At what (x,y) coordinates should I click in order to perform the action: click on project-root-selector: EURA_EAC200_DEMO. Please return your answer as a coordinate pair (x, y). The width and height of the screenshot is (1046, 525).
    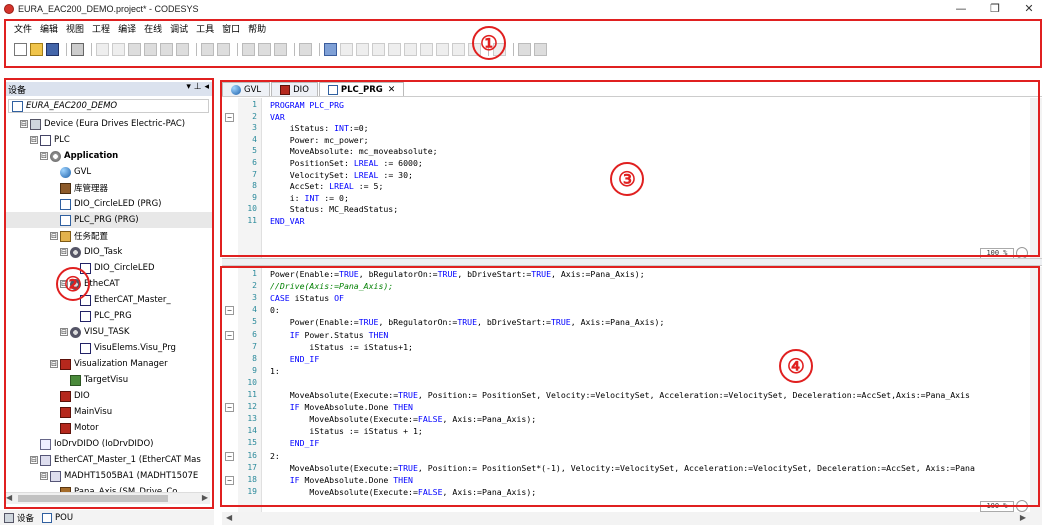
    Looking at the image, I should click on (108, 106).